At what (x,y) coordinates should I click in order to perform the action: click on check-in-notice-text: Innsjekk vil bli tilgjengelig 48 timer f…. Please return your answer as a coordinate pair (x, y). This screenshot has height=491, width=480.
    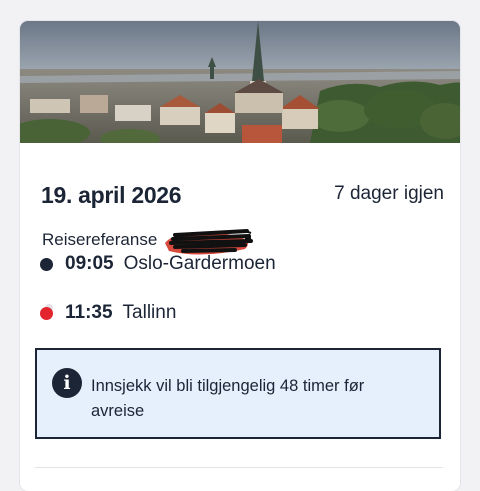
    Looking at the image, I should click on (228, 398).